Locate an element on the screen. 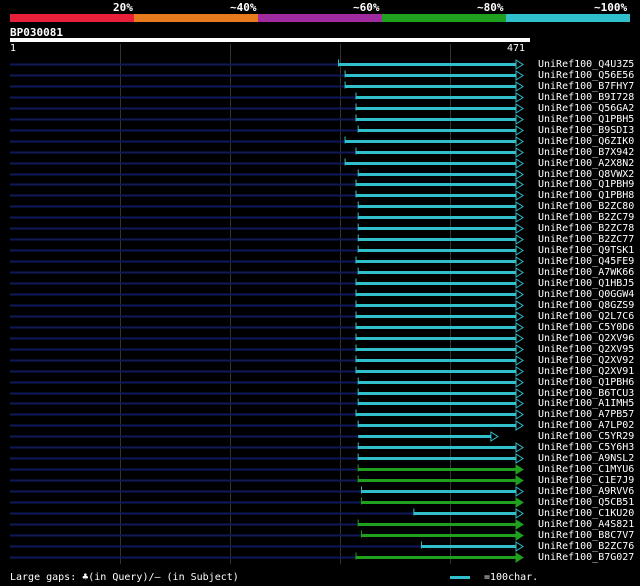  hit-label: UniRef100_C5YR29 is located at coordinates (586, 436).